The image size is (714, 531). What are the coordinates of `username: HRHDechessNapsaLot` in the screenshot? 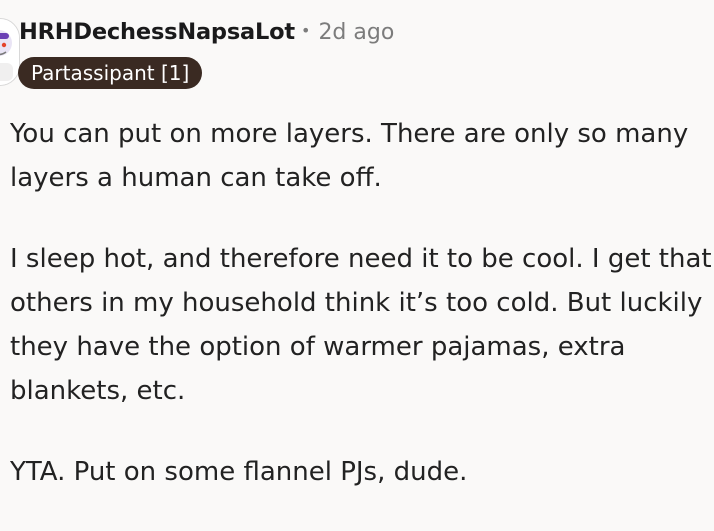 It's located at (157, 32).